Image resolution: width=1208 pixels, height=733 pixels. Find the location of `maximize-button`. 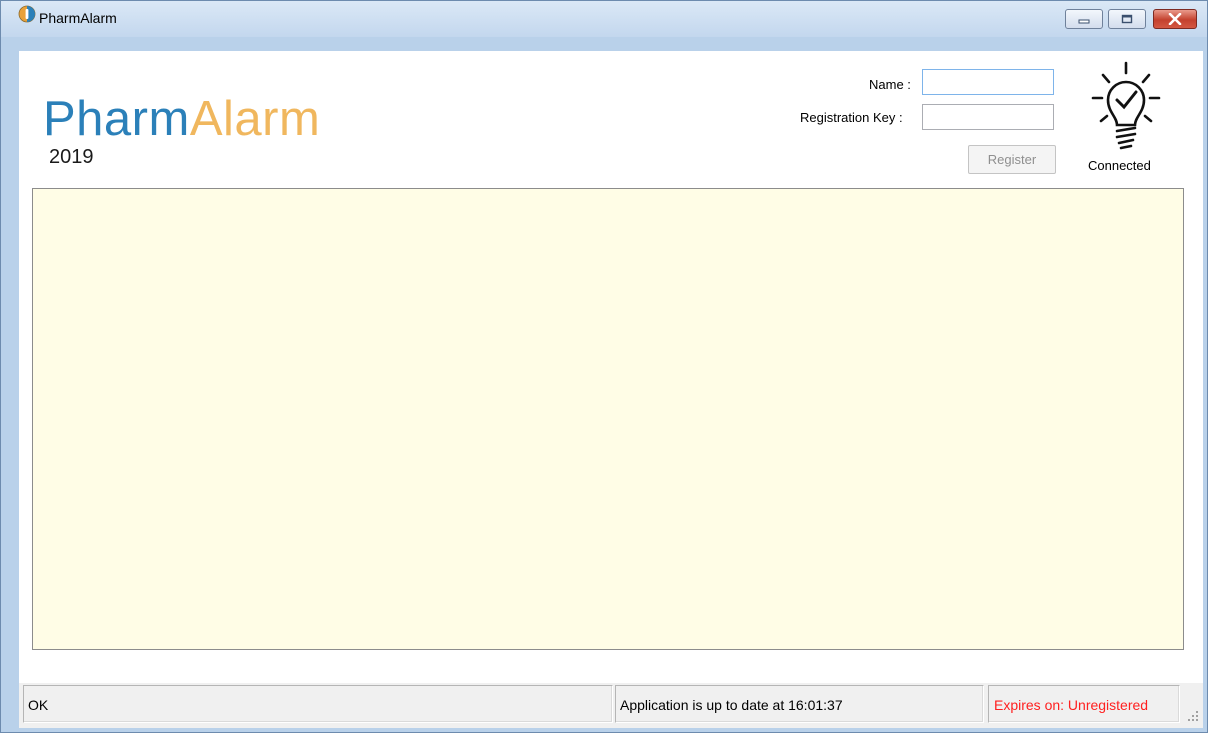

maximize-button is located at coordinates (1127, 19).